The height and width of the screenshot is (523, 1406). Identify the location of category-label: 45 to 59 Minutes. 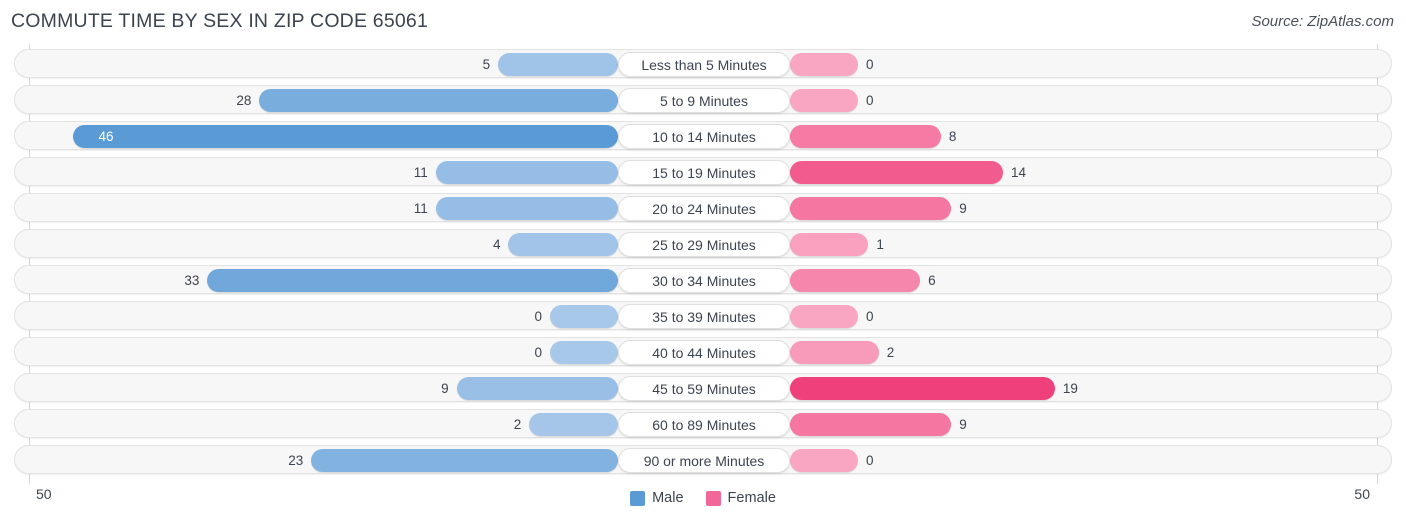
(704, 388).